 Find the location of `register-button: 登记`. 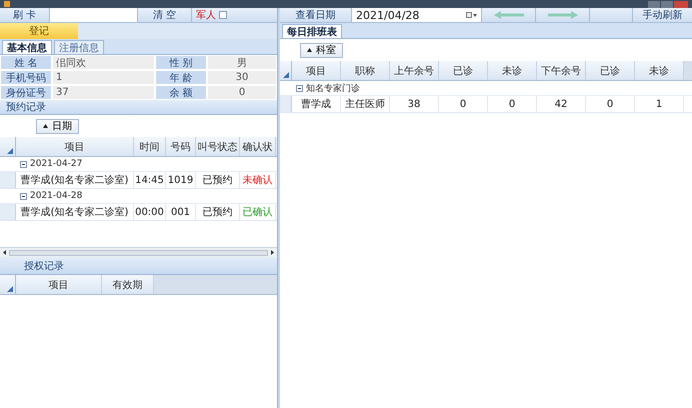

register-button: 登记 is located at coordinates (39, 31).